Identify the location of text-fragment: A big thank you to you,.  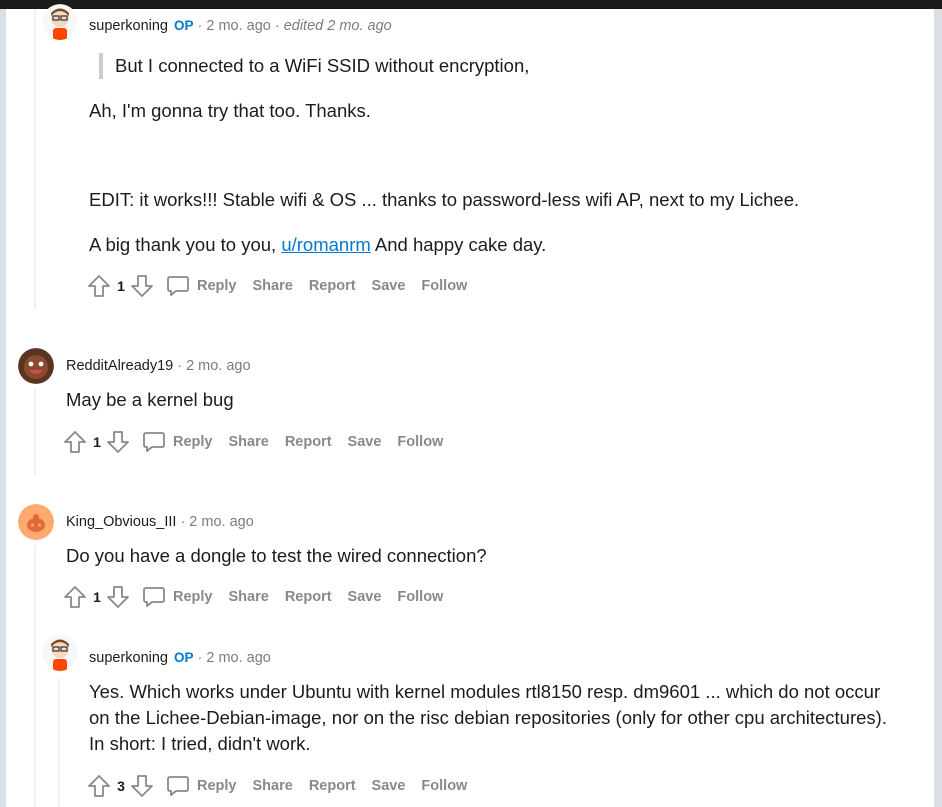
(185, 244).